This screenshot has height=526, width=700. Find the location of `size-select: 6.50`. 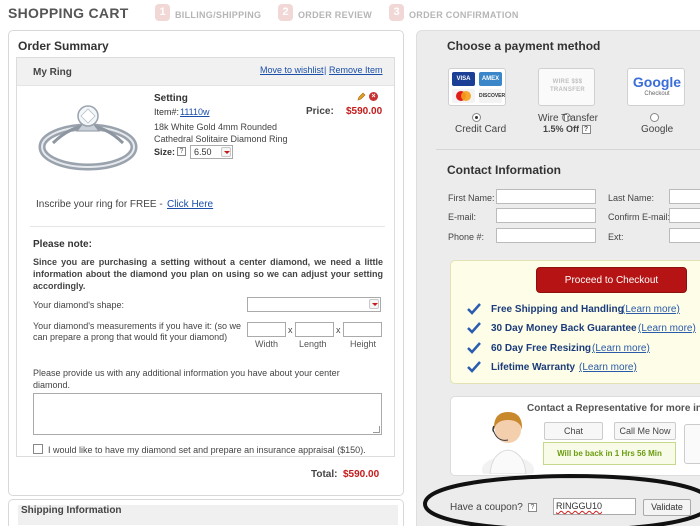

size-select: 6.50 is located at coordinates (211, 152).